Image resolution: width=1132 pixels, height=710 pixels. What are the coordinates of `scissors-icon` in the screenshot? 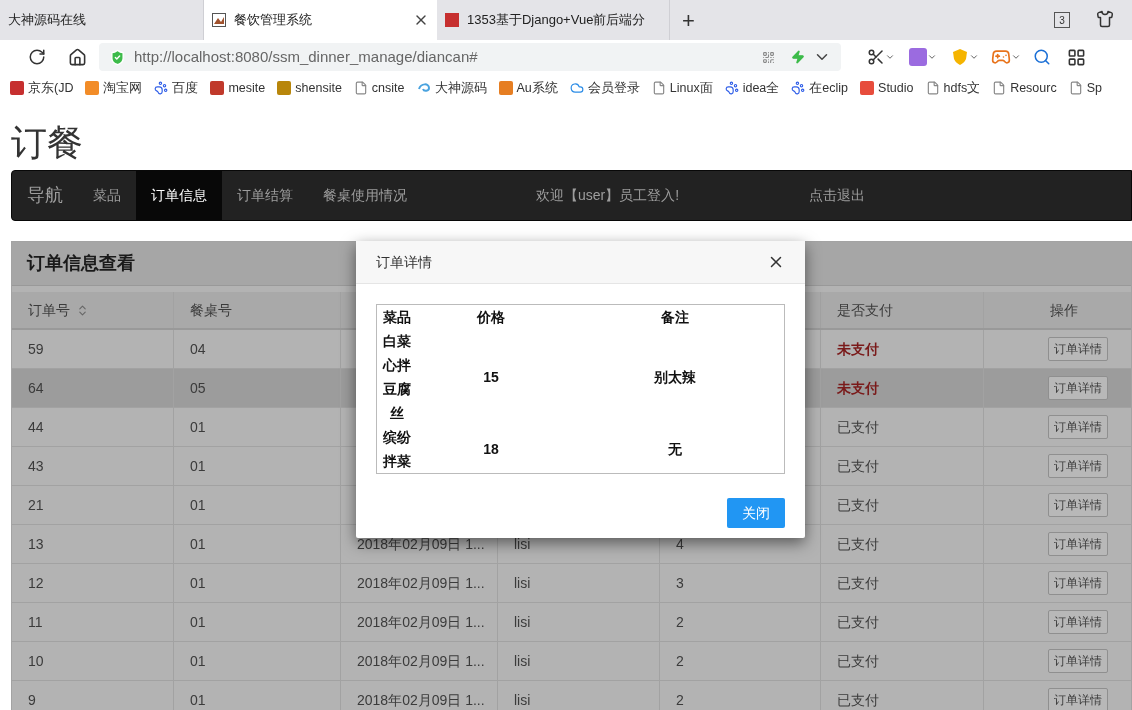 It's located at (876, 57).